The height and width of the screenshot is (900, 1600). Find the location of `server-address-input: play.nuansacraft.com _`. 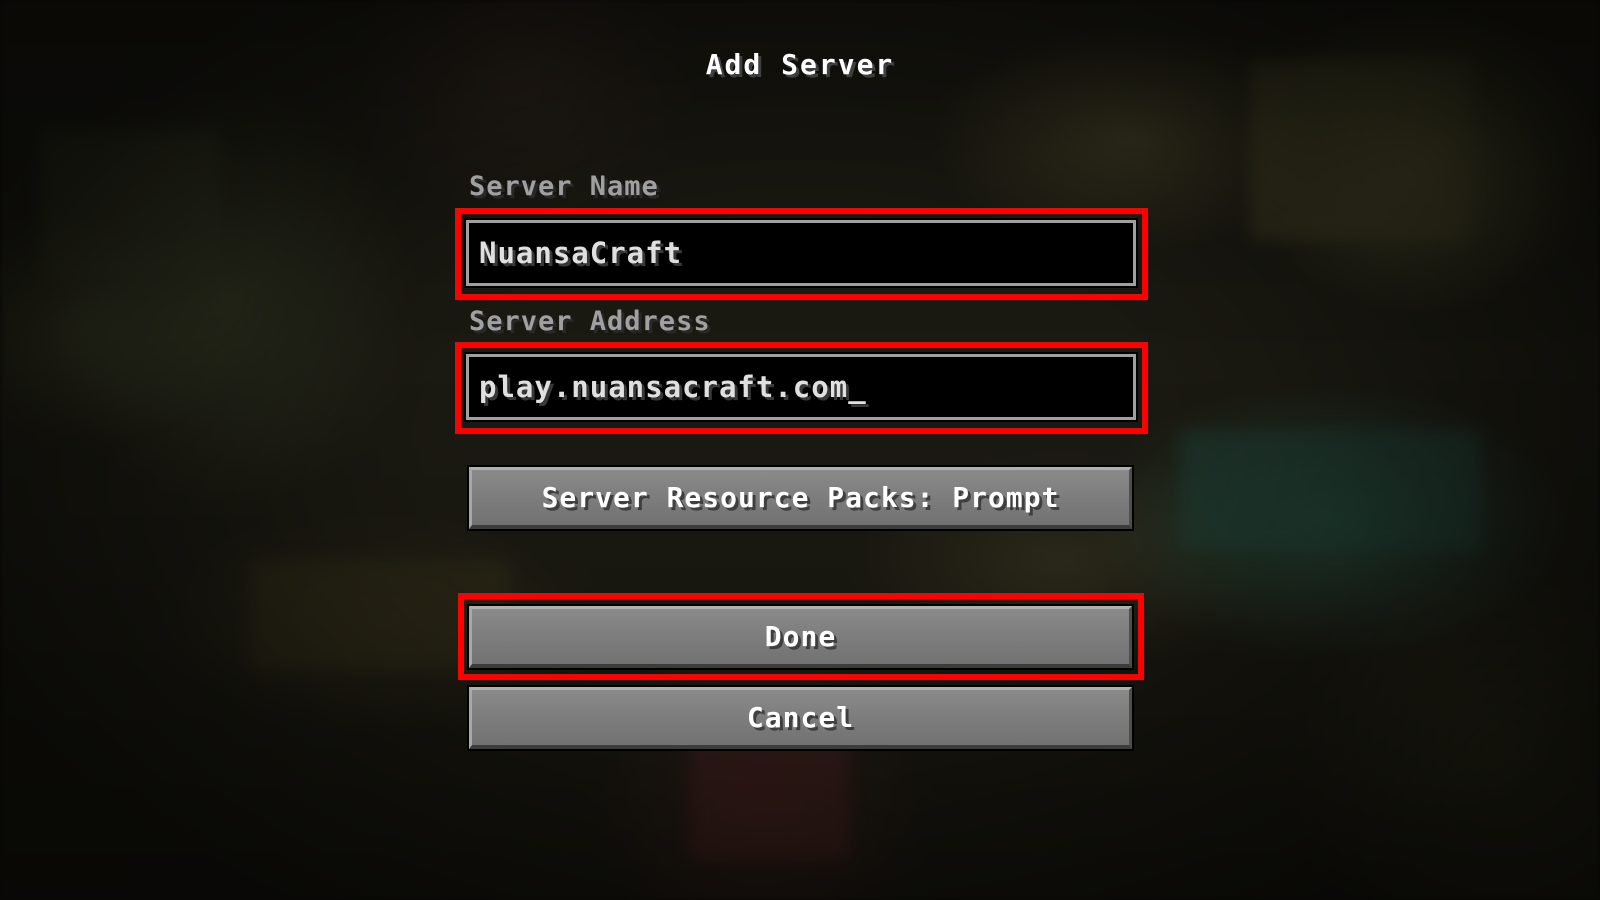

server-address-input: play.nuansacraft.com _ is located at coordinates (801, 387).